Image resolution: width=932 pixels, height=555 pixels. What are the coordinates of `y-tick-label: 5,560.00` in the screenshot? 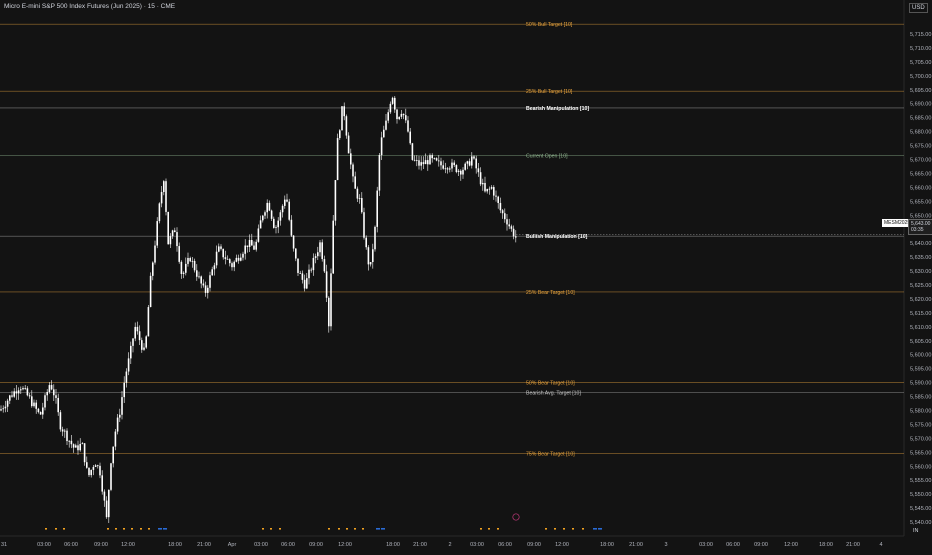 It's located at (920, 467).